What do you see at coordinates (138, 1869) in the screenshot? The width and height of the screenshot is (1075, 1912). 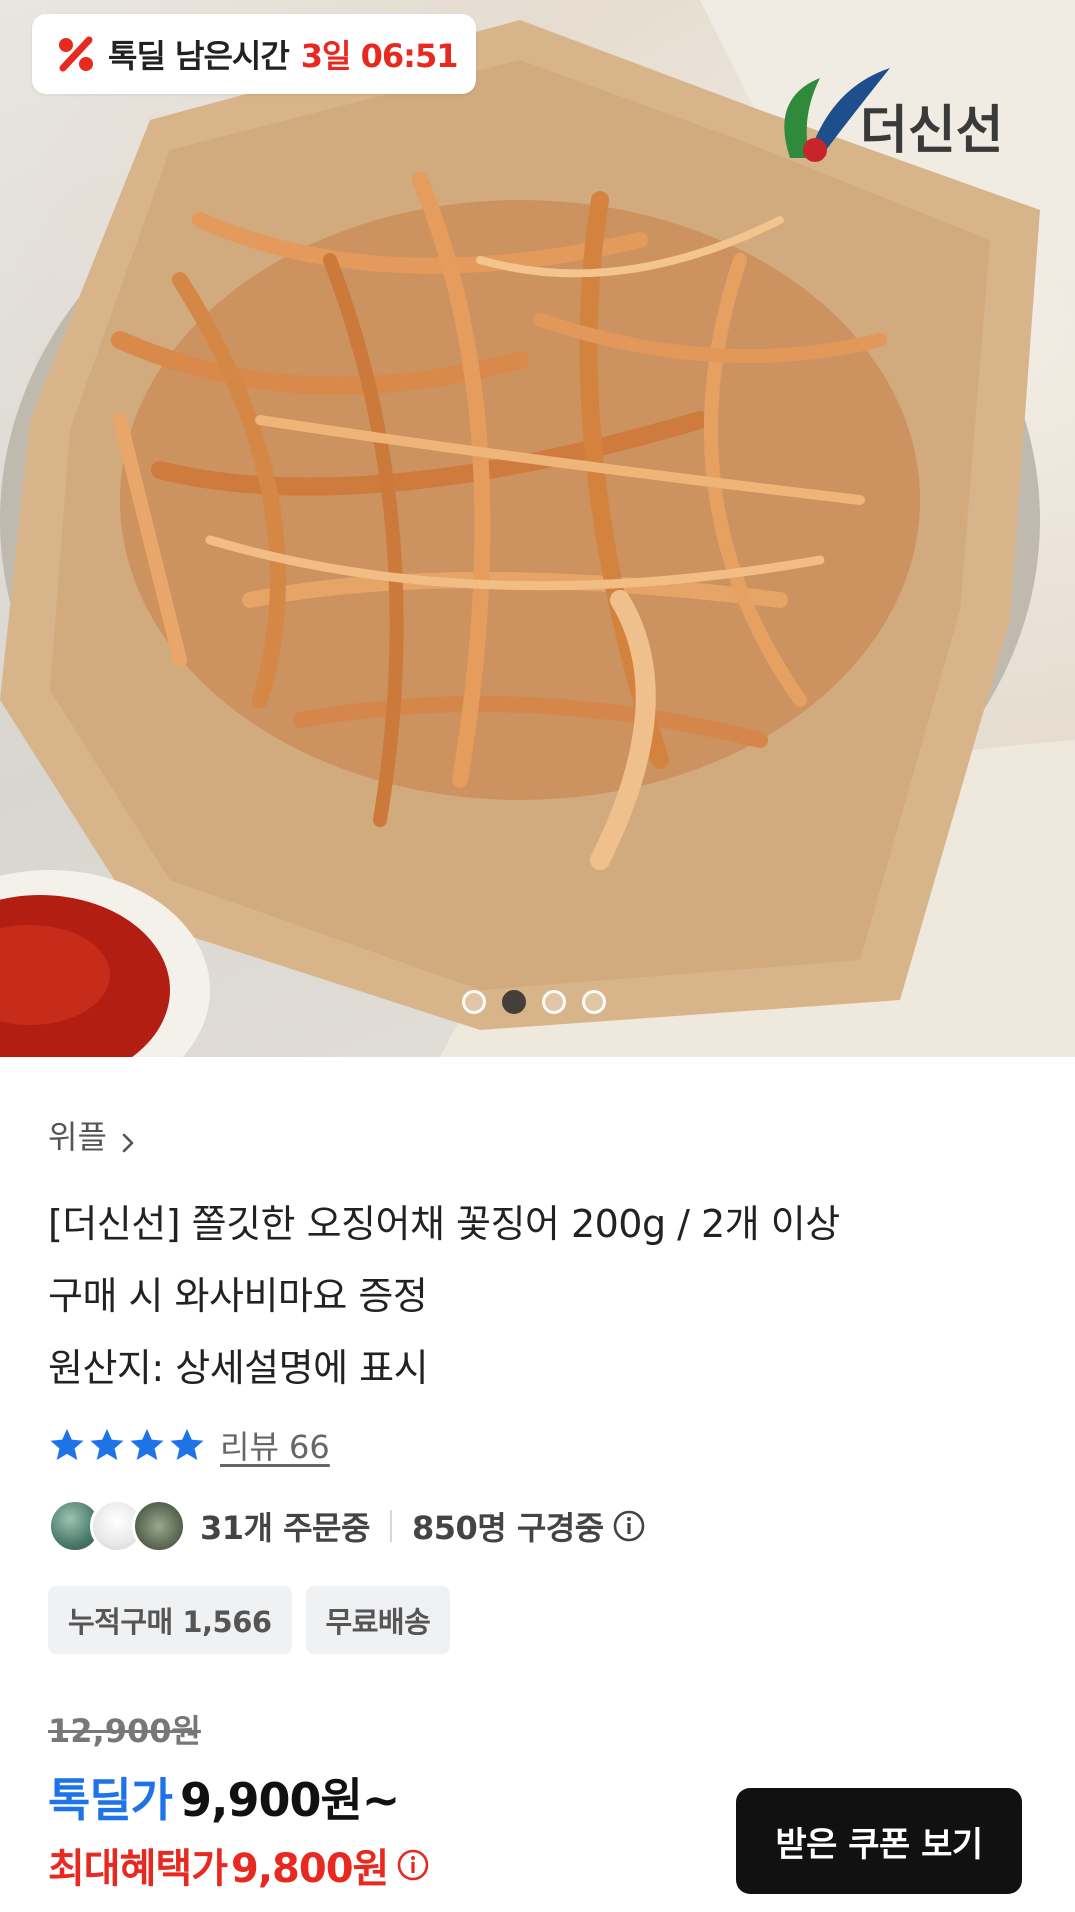 I see `max-benefit-label: 최대혜택가` at bounding box center [138, 1869].